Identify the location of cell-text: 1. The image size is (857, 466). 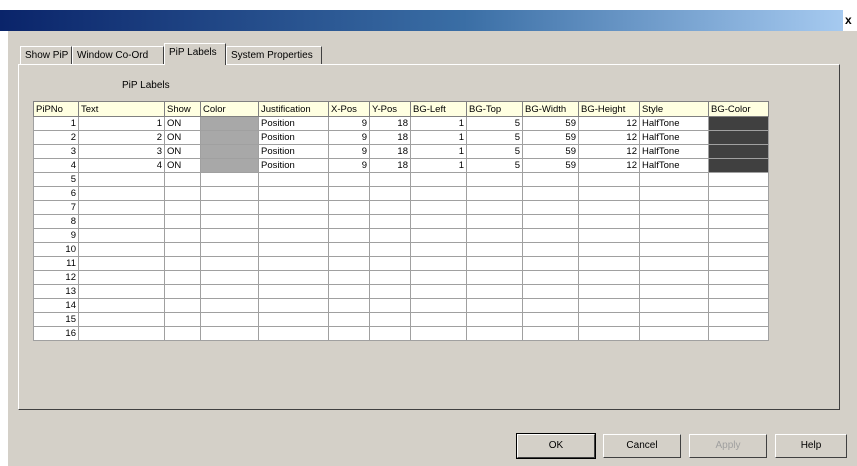
(121, 123).